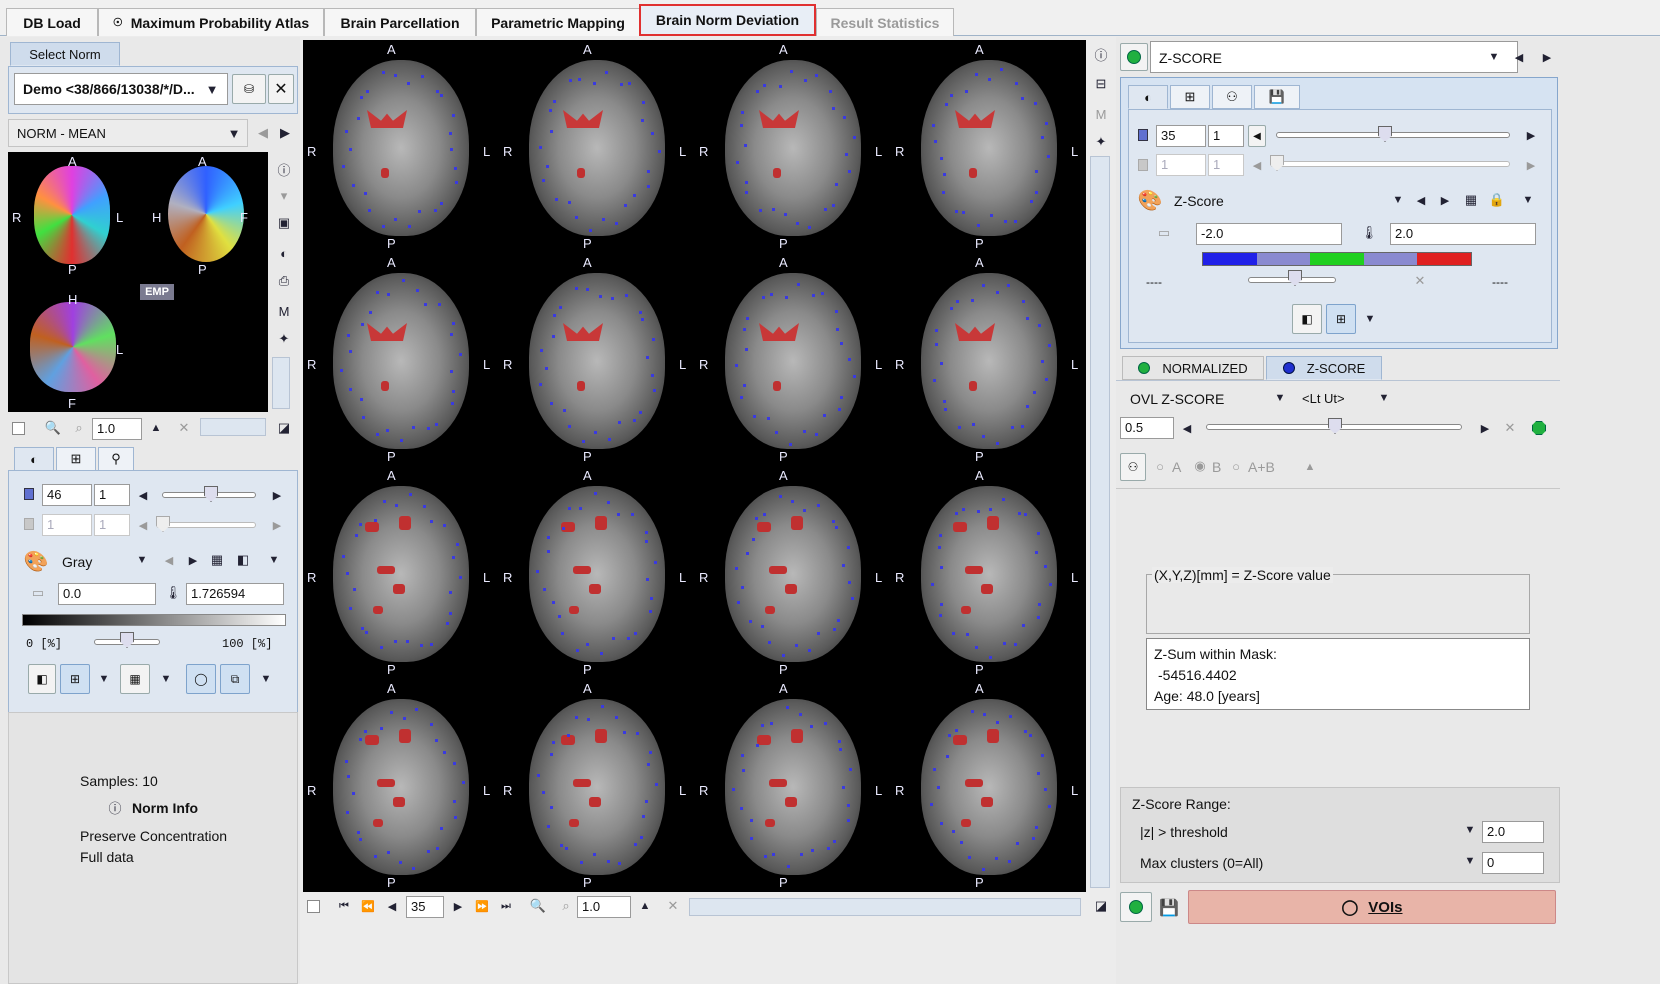 This screenshot has height=984, width=1660. What do you see at coordinates (284, 223) in the screenshot?
I see `layout-icon: ▣` at bounding box center [284, 223].